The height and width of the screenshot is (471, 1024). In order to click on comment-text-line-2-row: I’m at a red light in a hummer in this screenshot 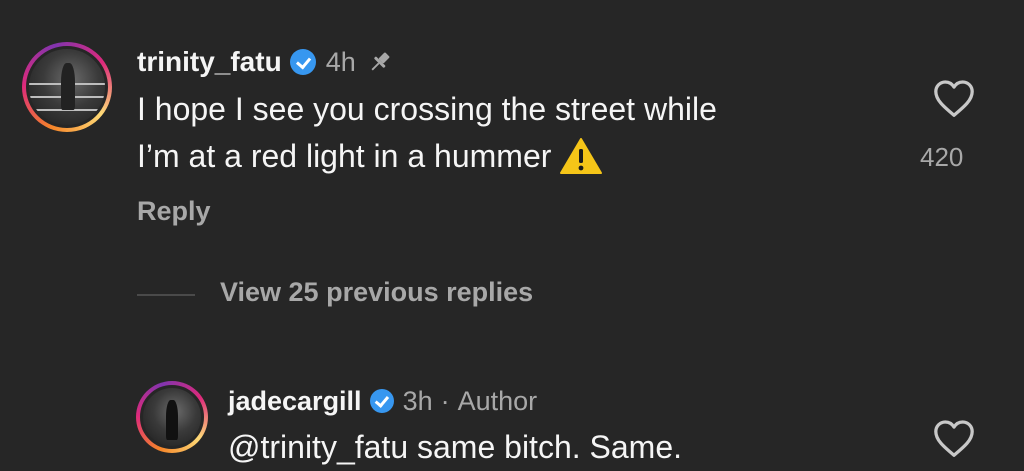, I will do `click(370, 156)`.